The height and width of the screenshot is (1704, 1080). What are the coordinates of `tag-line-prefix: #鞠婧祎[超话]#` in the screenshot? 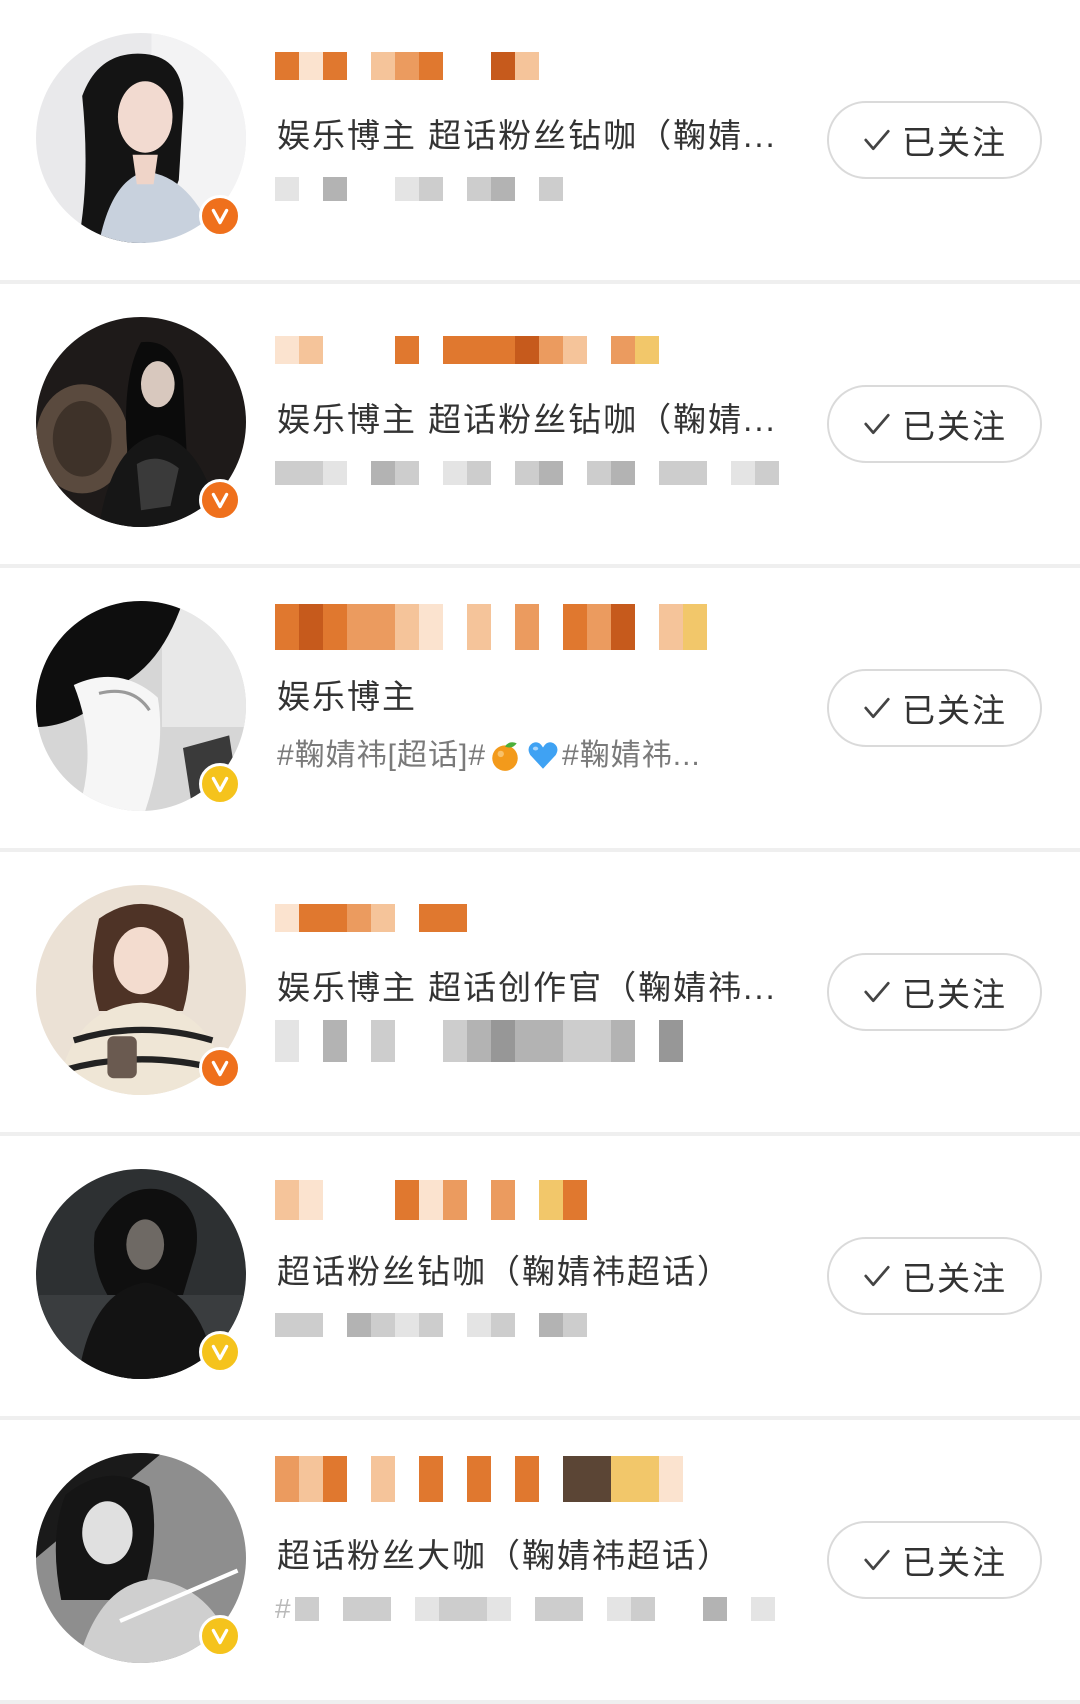 It's located at (382, 755).